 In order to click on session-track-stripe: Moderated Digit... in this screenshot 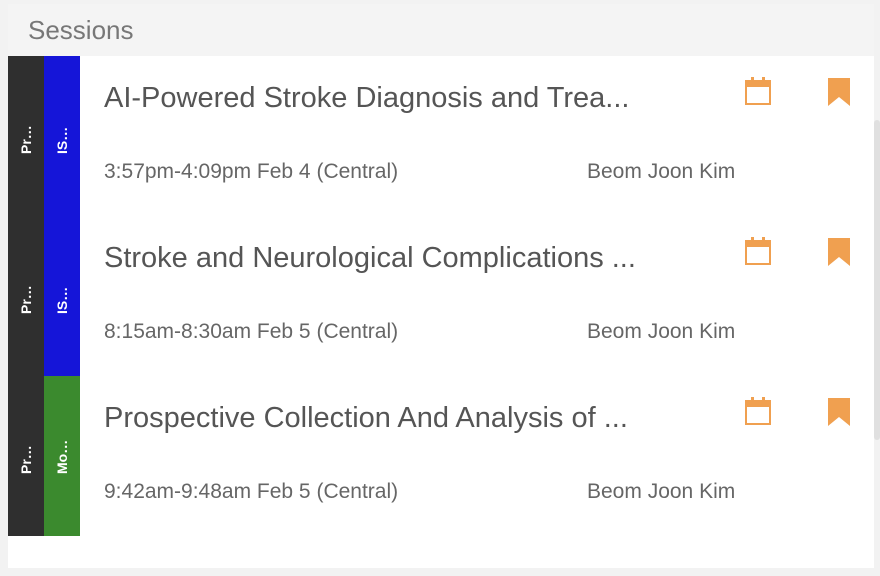, I will do `click(62, 456)`.